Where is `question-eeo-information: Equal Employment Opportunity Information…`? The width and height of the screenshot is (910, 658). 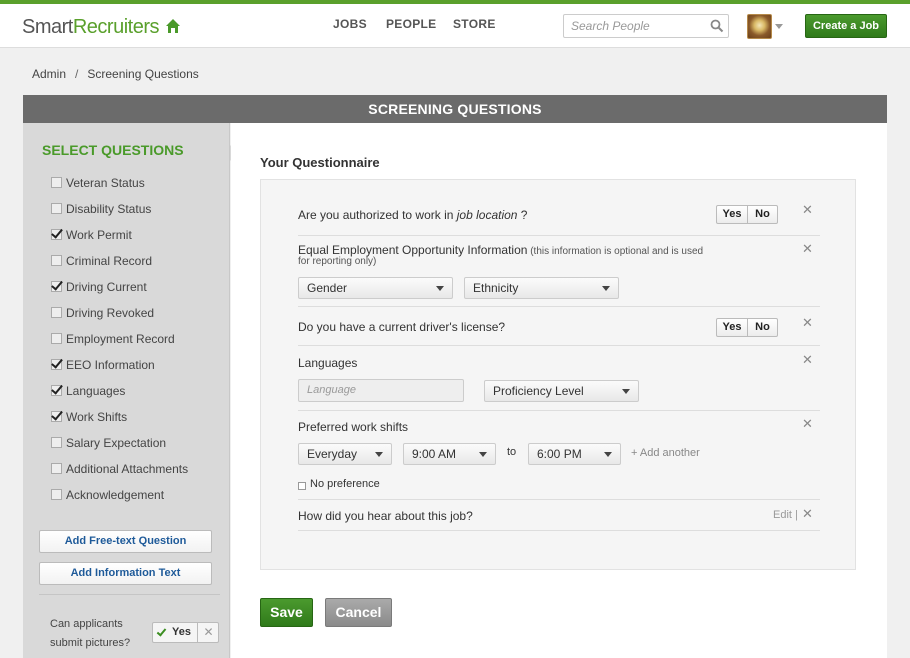
question-eeo-information: Equal Employment Opportunity Information… is located at coordinates (559, 271).